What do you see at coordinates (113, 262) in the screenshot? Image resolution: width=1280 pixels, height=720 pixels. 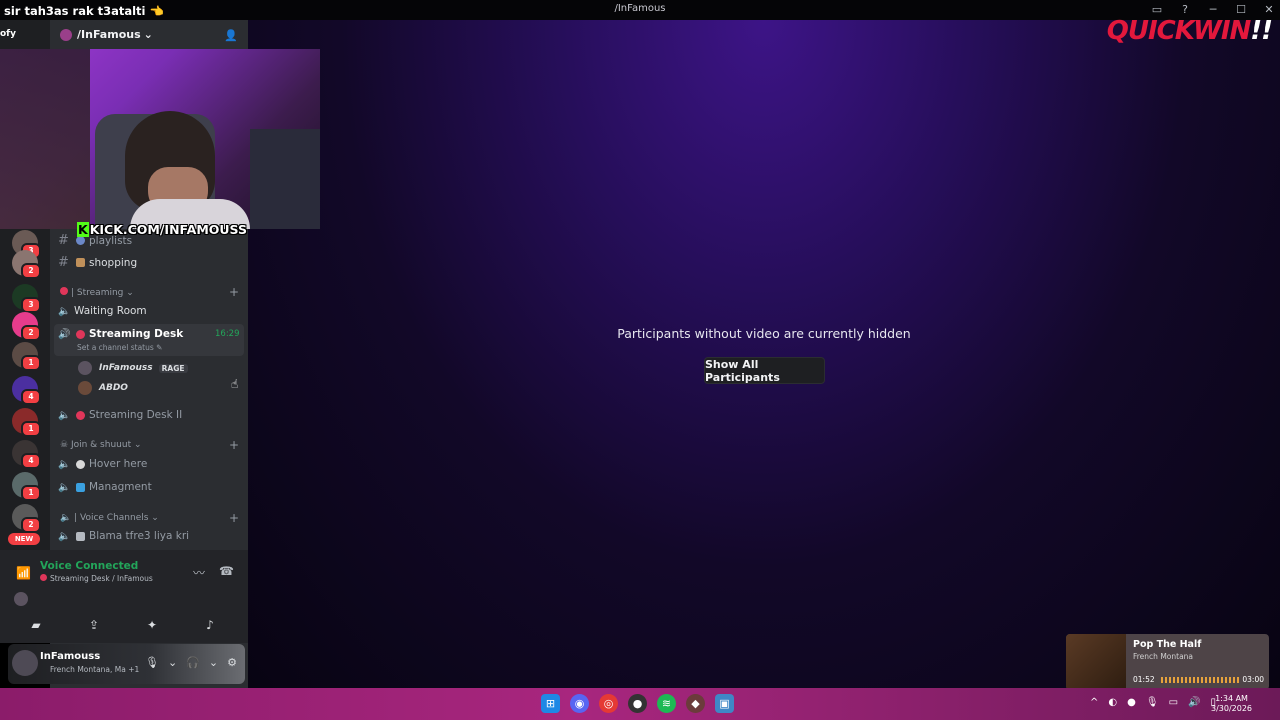 I see `channel-label: shopping` at bounding box center [113, 262].